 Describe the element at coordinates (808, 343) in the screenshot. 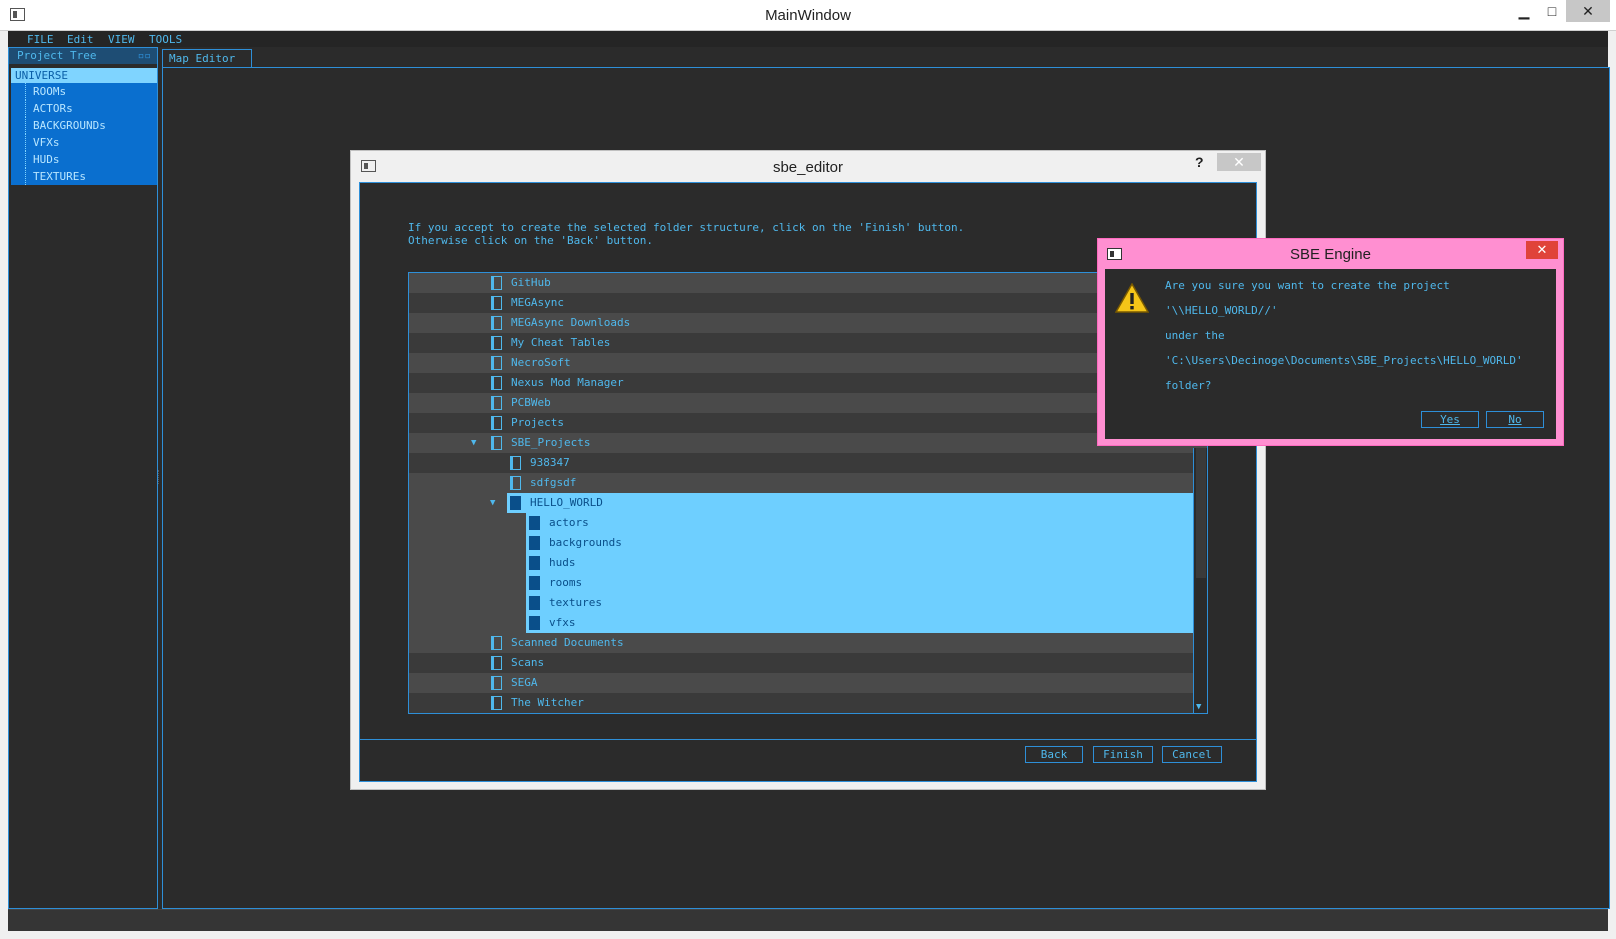

I see `folder-row: My Cheat Tables` at that location.